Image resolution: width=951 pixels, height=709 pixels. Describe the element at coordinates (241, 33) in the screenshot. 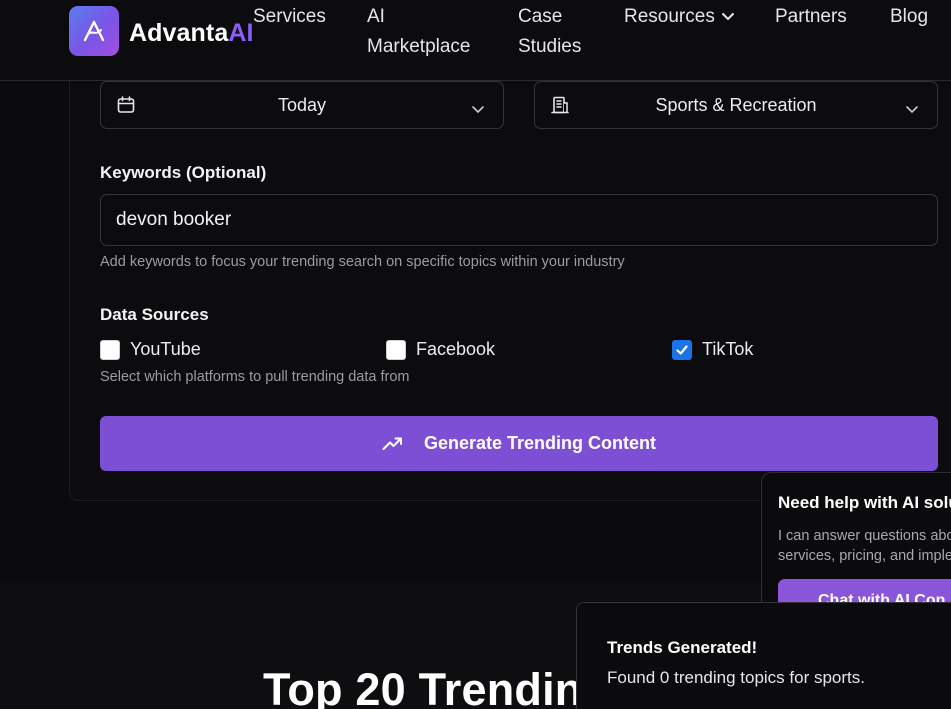

I see `brand-name-accent: AI` at that location.